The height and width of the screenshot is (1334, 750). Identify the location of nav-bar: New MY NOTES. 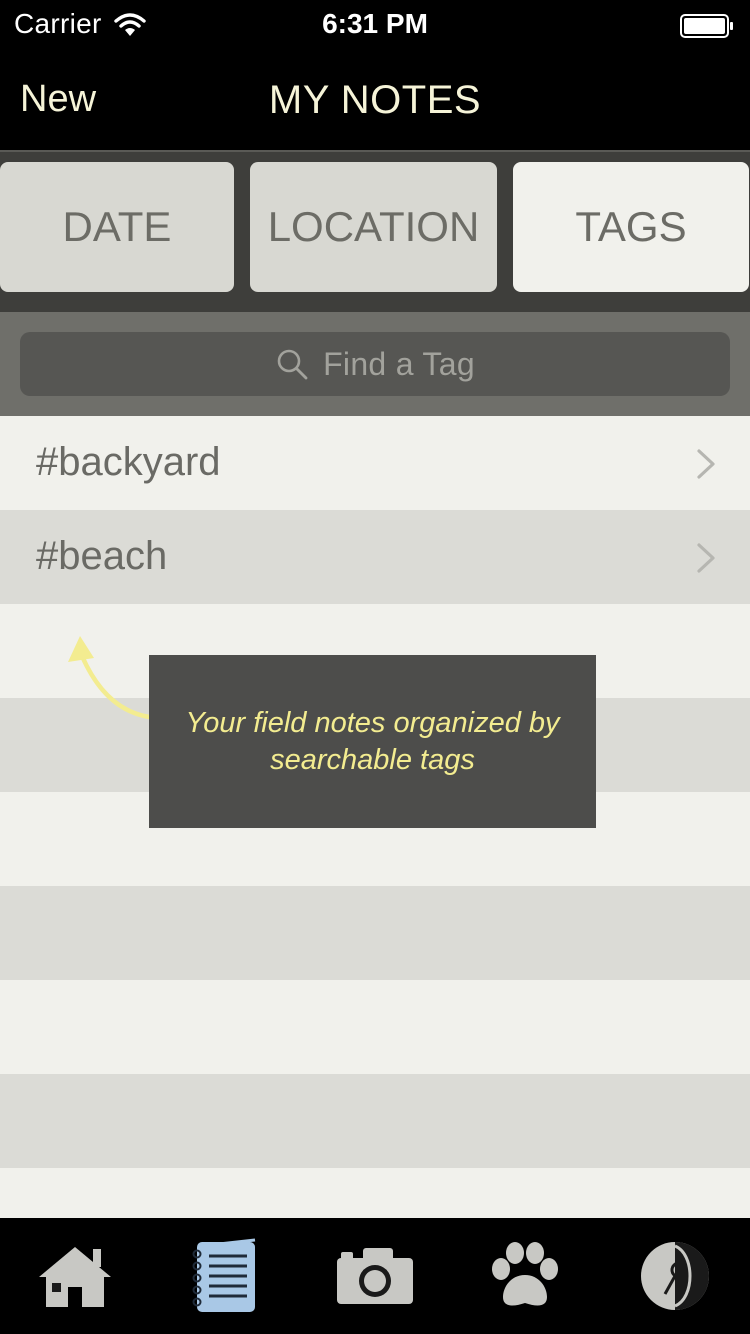
(375, 102).